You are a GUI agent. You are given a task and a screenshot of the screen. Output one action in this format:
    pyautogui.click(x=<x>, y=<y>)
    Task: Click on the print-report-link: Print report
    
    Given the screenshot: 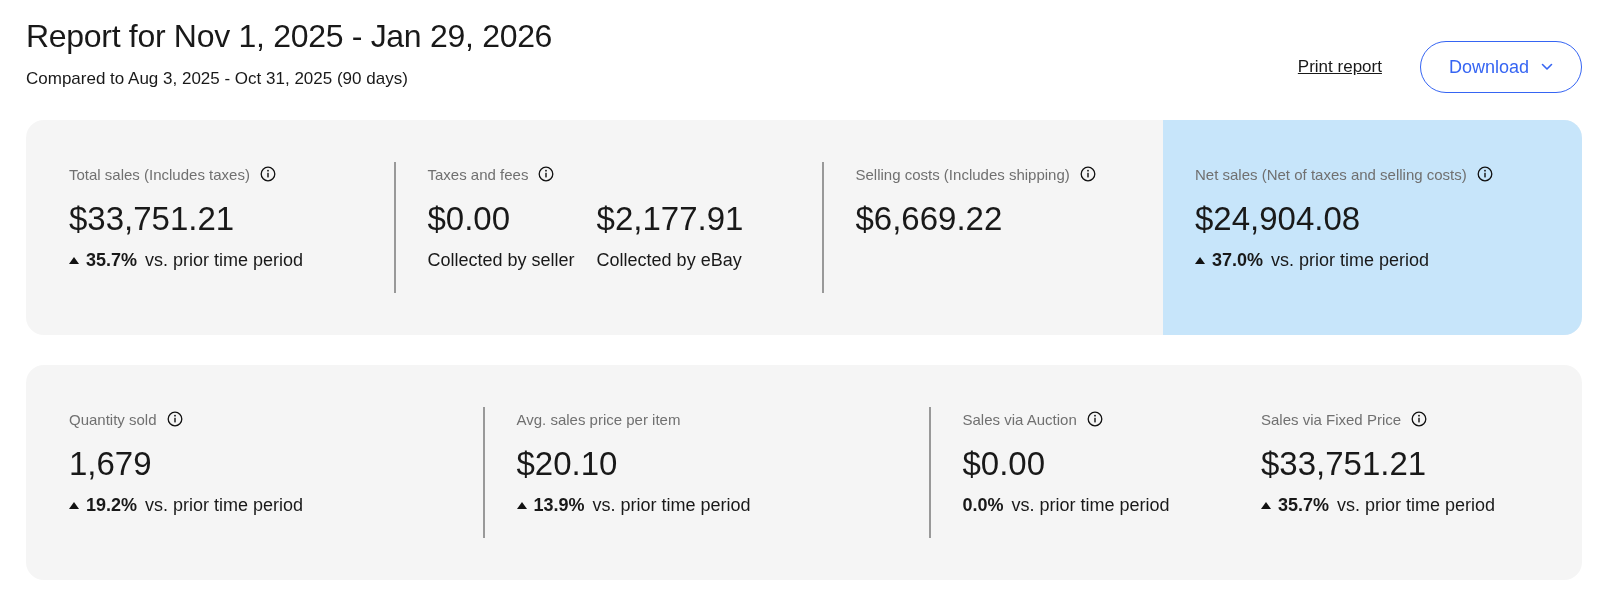 What is the action you would take?
    pyautogui.click(x=1339, y=67)
    